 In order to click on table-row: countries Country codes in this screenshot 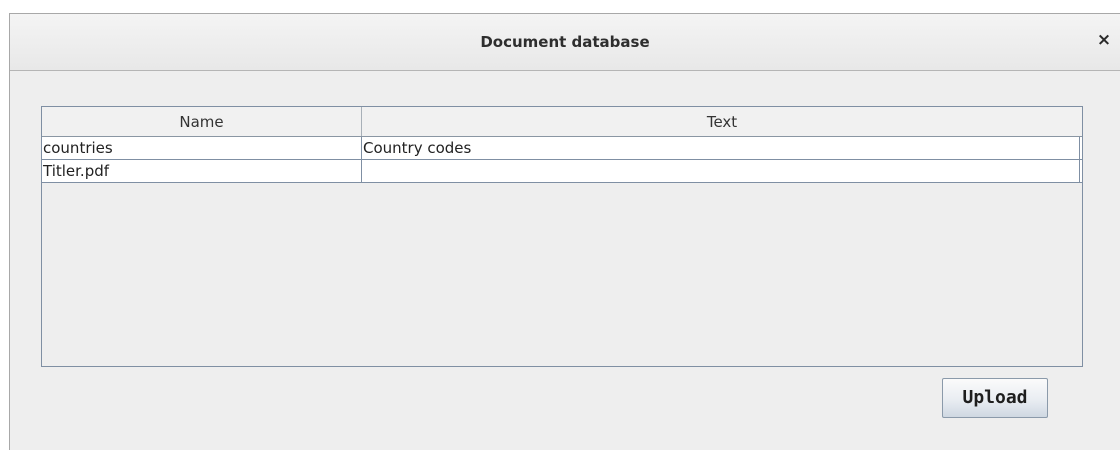, I will do `click(562, 148)`.